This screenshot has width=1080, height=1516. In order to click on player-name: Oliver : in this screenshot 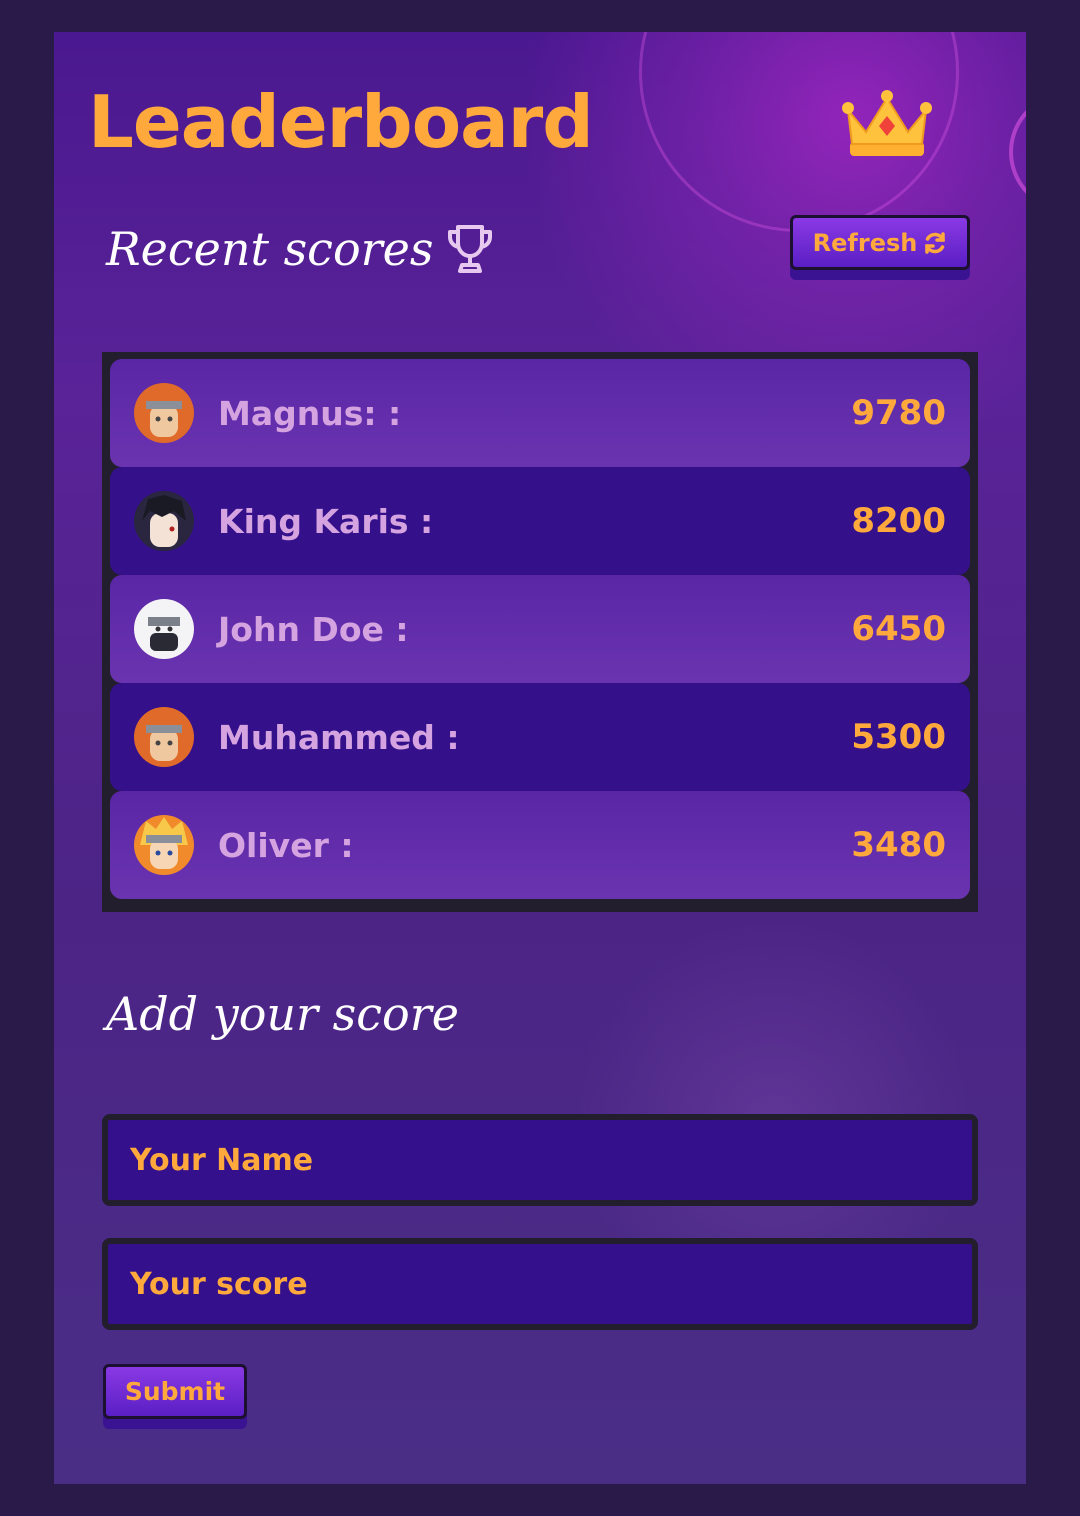, I will do `click(286, 845)`.